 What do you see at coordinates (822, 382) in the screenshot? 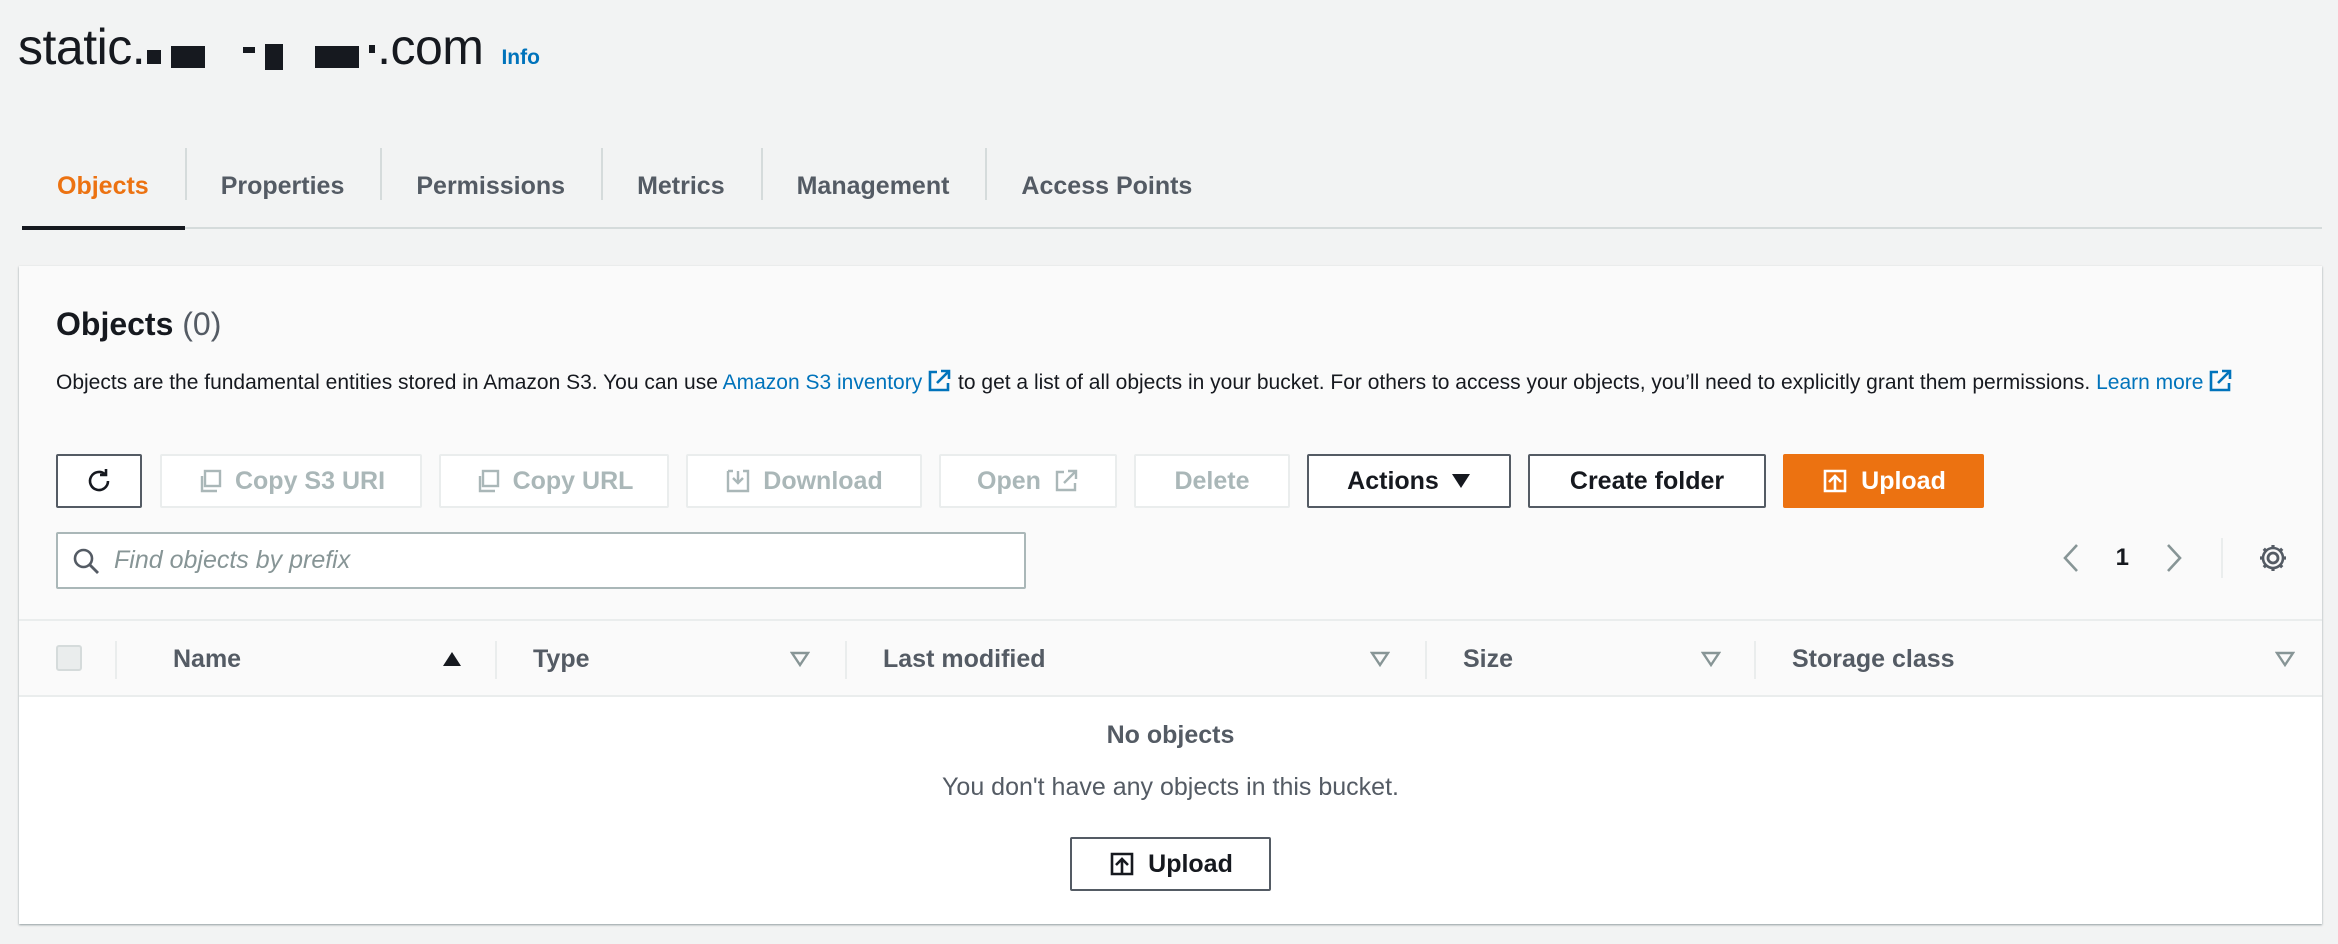
I see `s3-inventory-link-label: Amazon S3 inventory` at bounding box center [822, 382].